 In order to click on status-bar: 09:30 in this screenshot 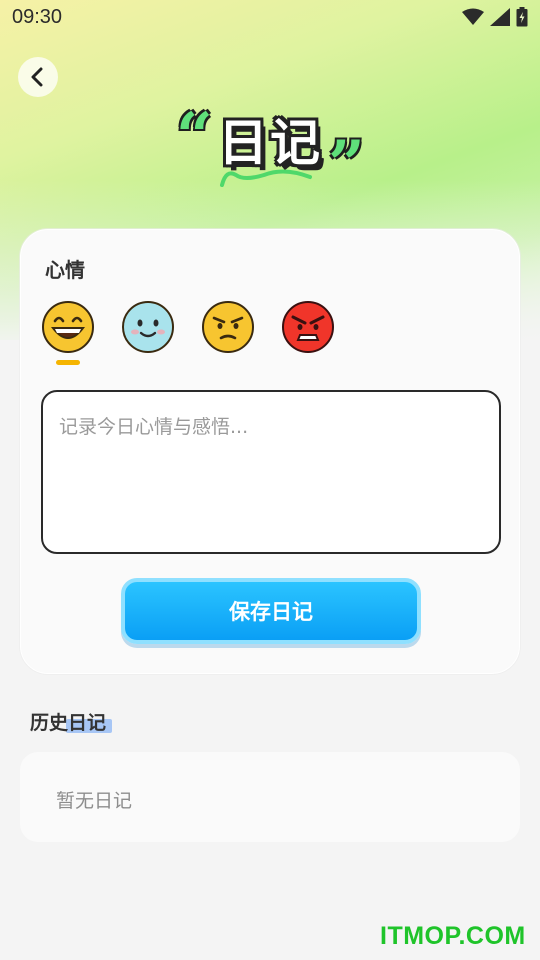, I will do `click(270, 17)`.